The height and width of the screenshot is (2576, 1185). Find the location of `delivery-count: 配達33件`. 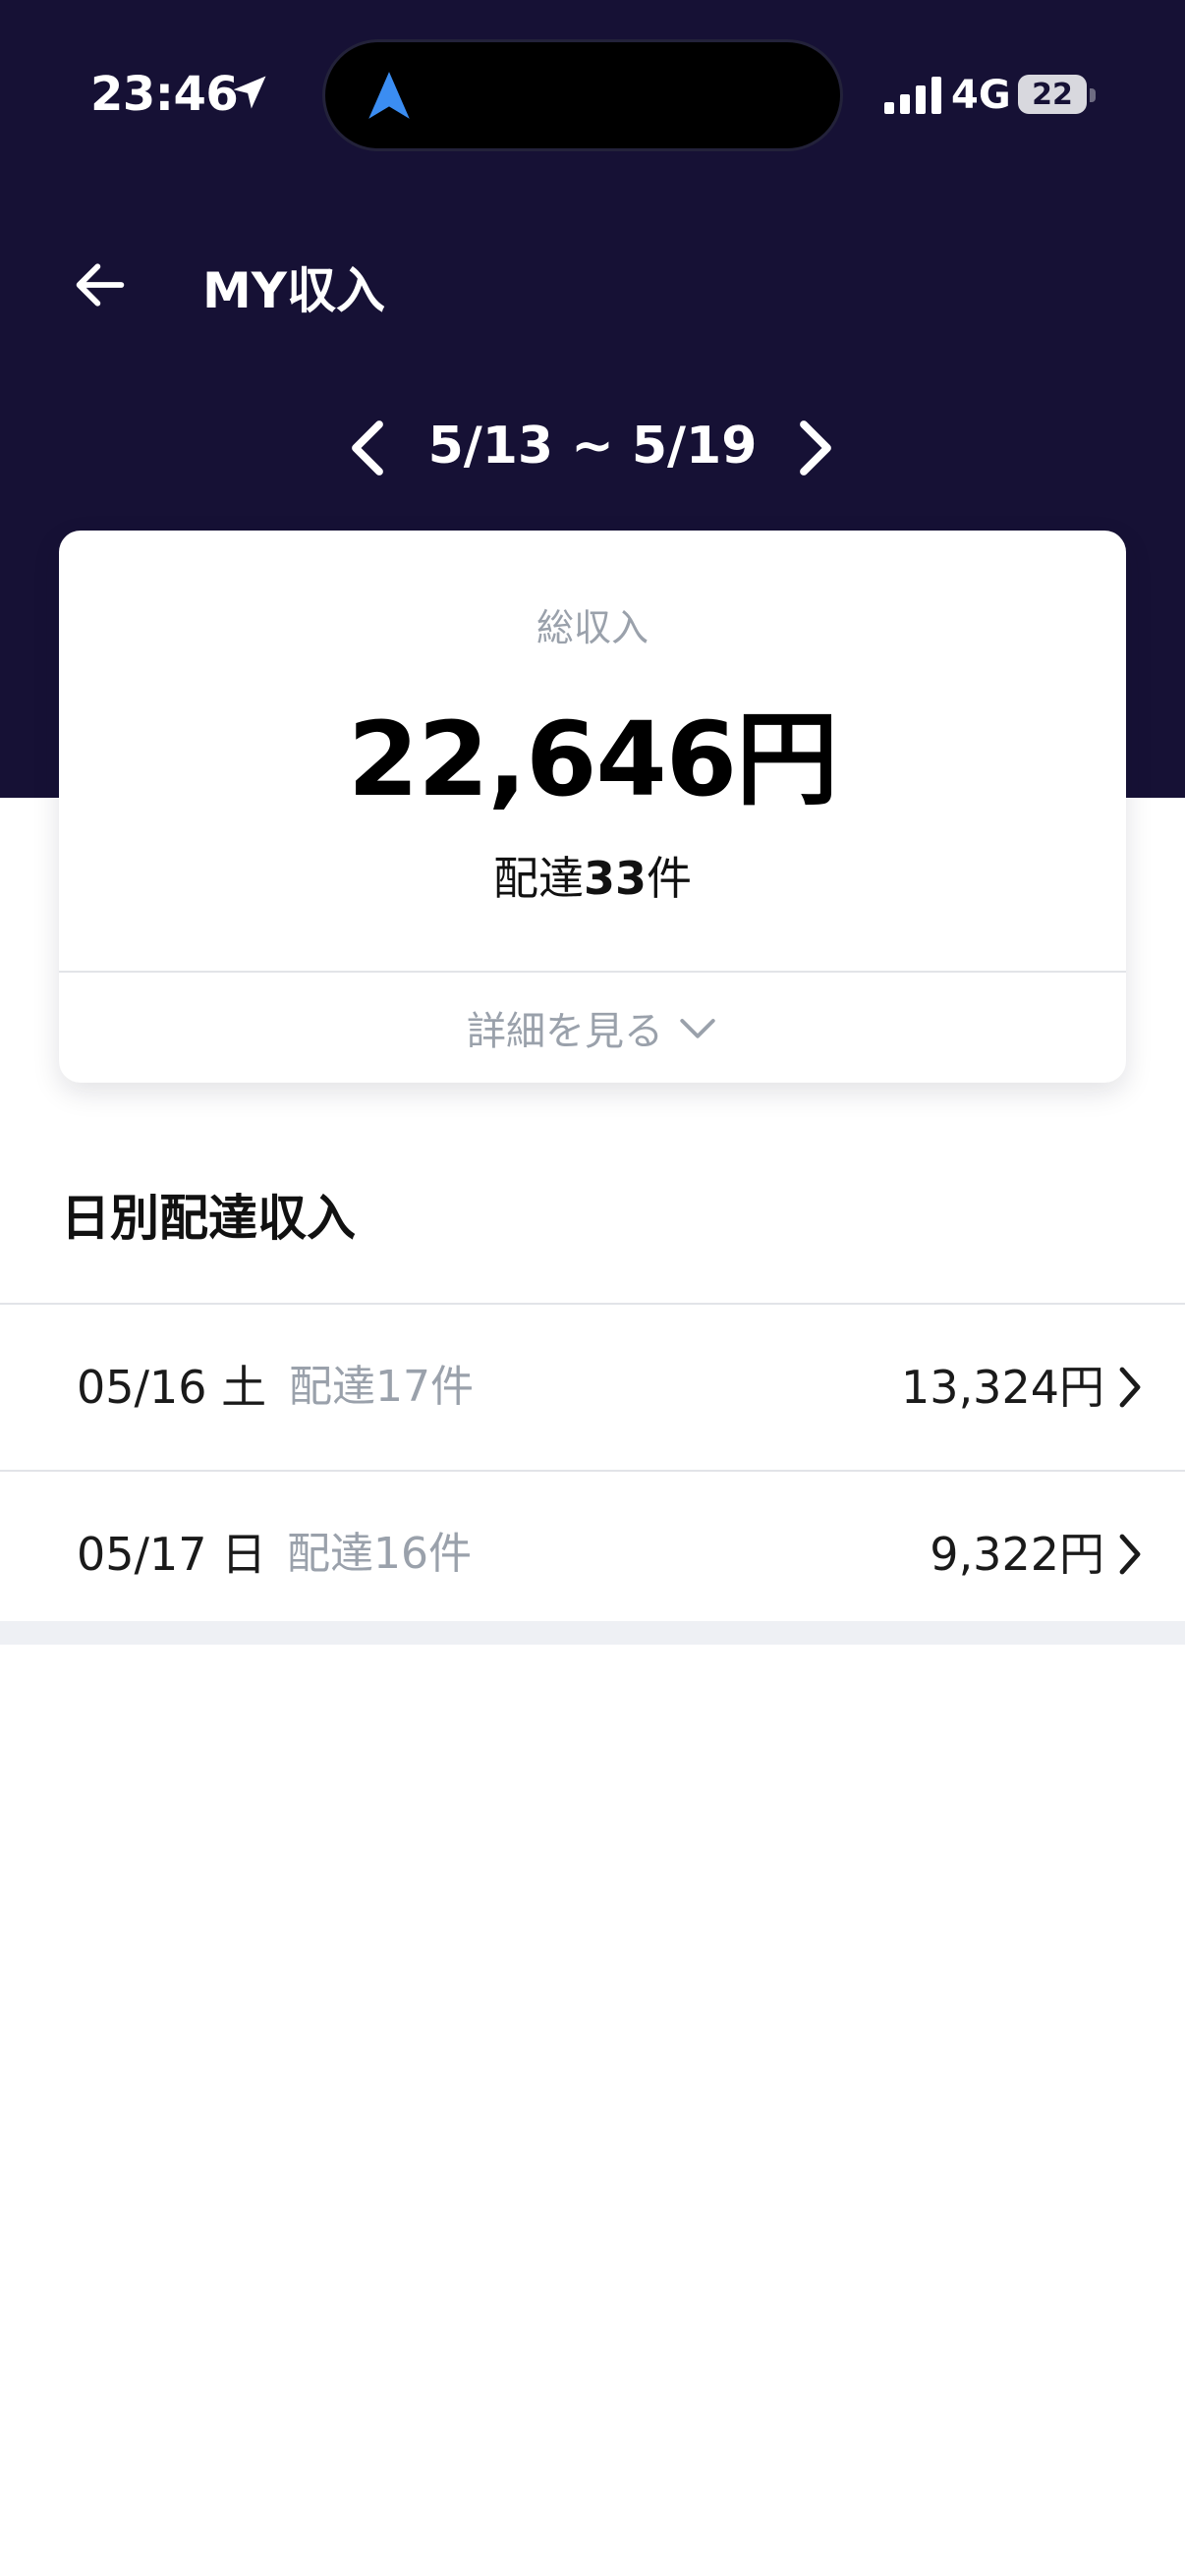

delivery-count: 配達33件 is located at coordinates (592, 875).